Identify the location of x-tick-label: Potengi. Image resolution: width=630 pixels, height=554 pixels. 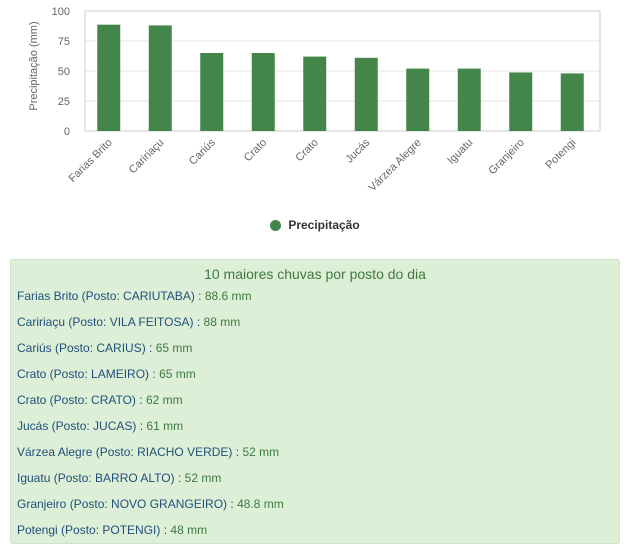
(561, 154).